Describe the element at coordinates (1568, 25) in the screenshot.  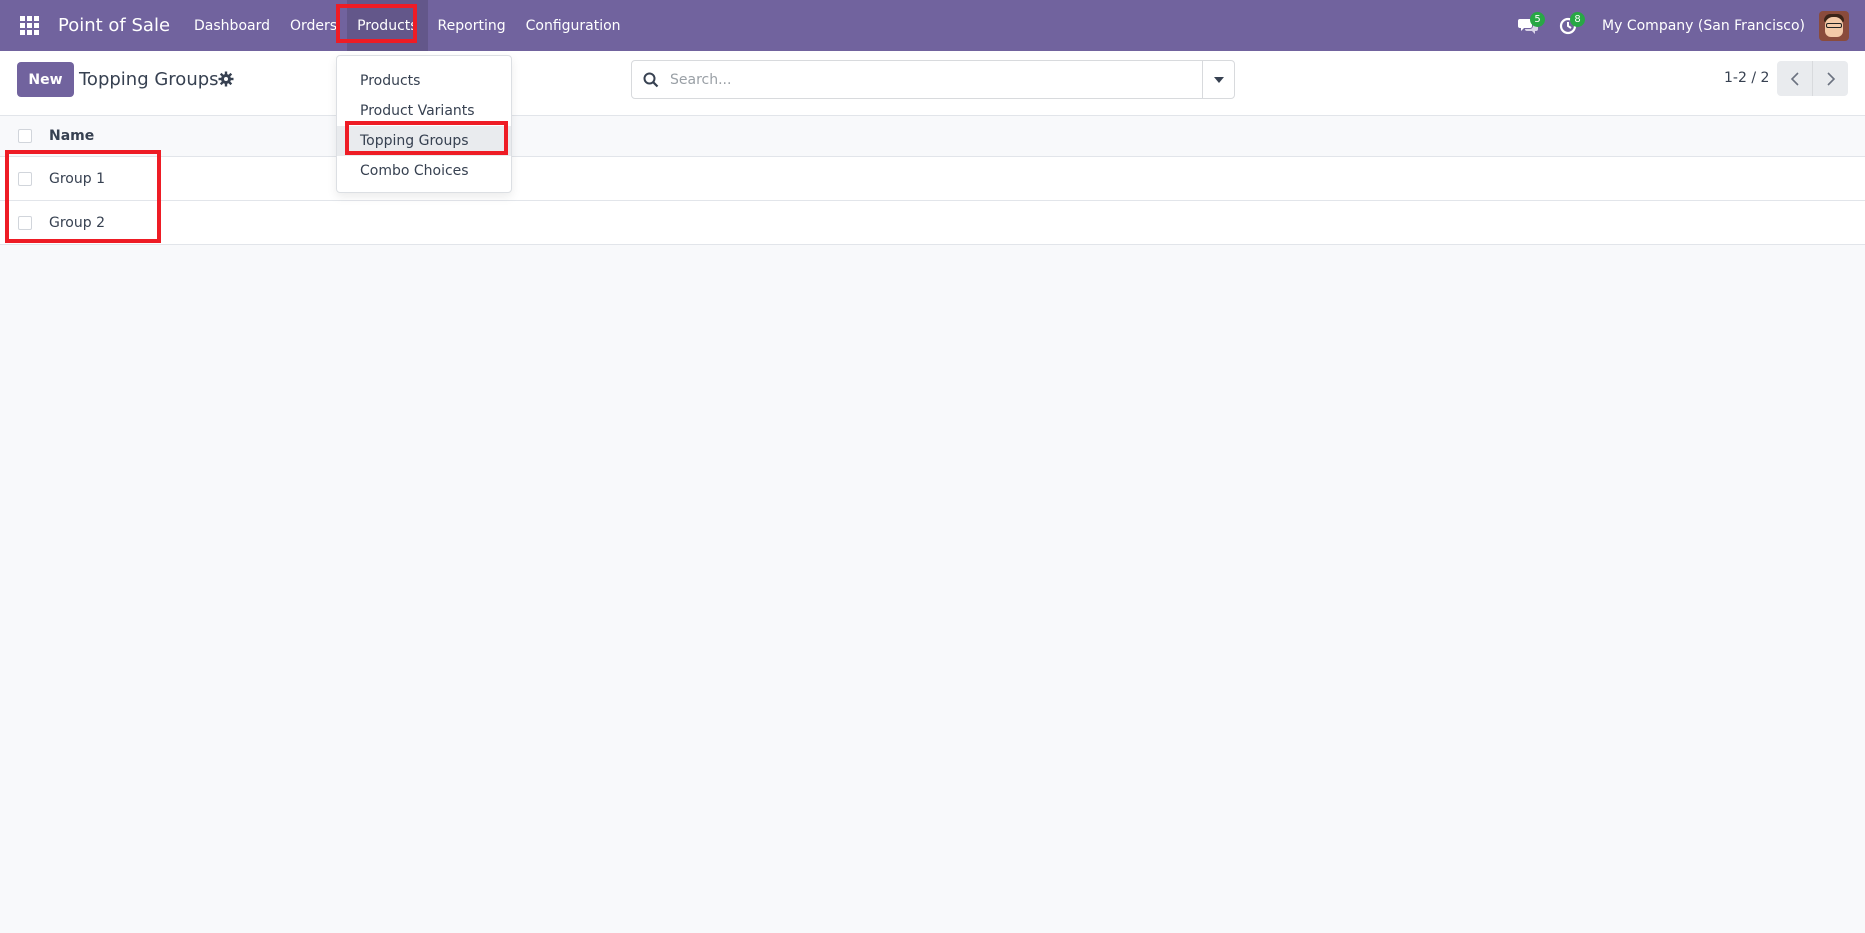
I see `activities-button: 8` at that location.